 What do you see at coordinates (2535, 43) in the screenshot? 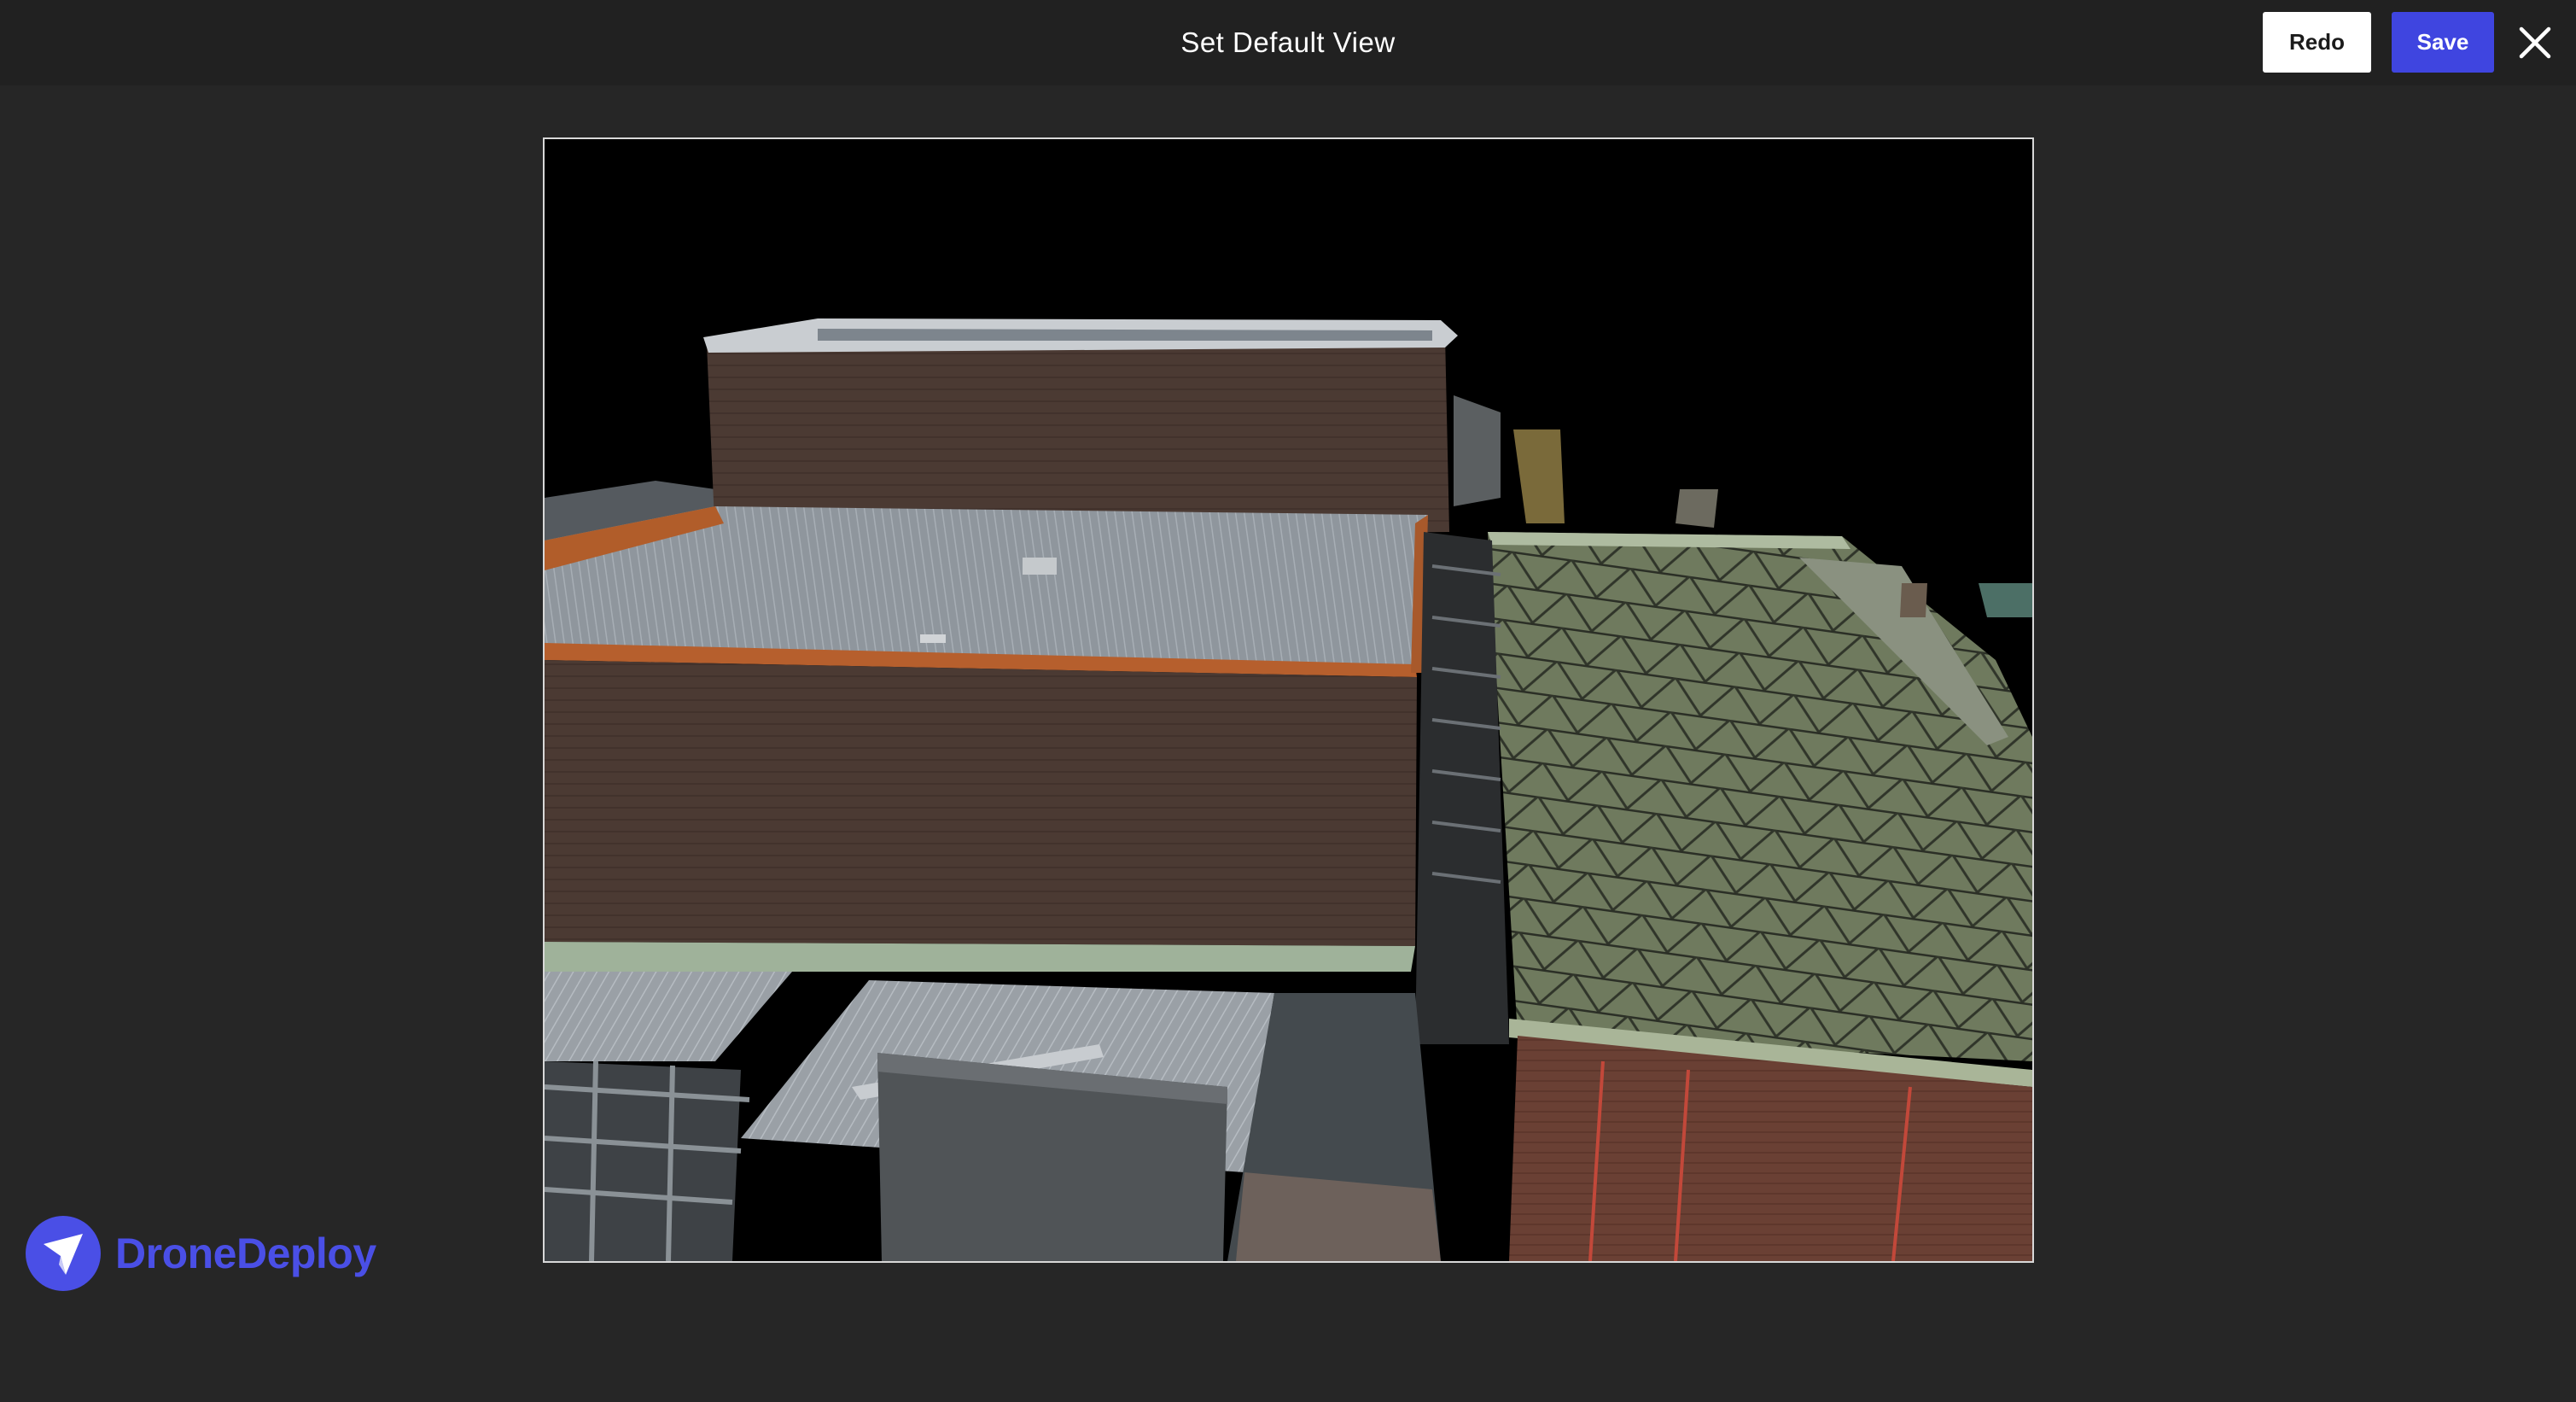
I see `close-icon` at bounding box center [2535, 43].